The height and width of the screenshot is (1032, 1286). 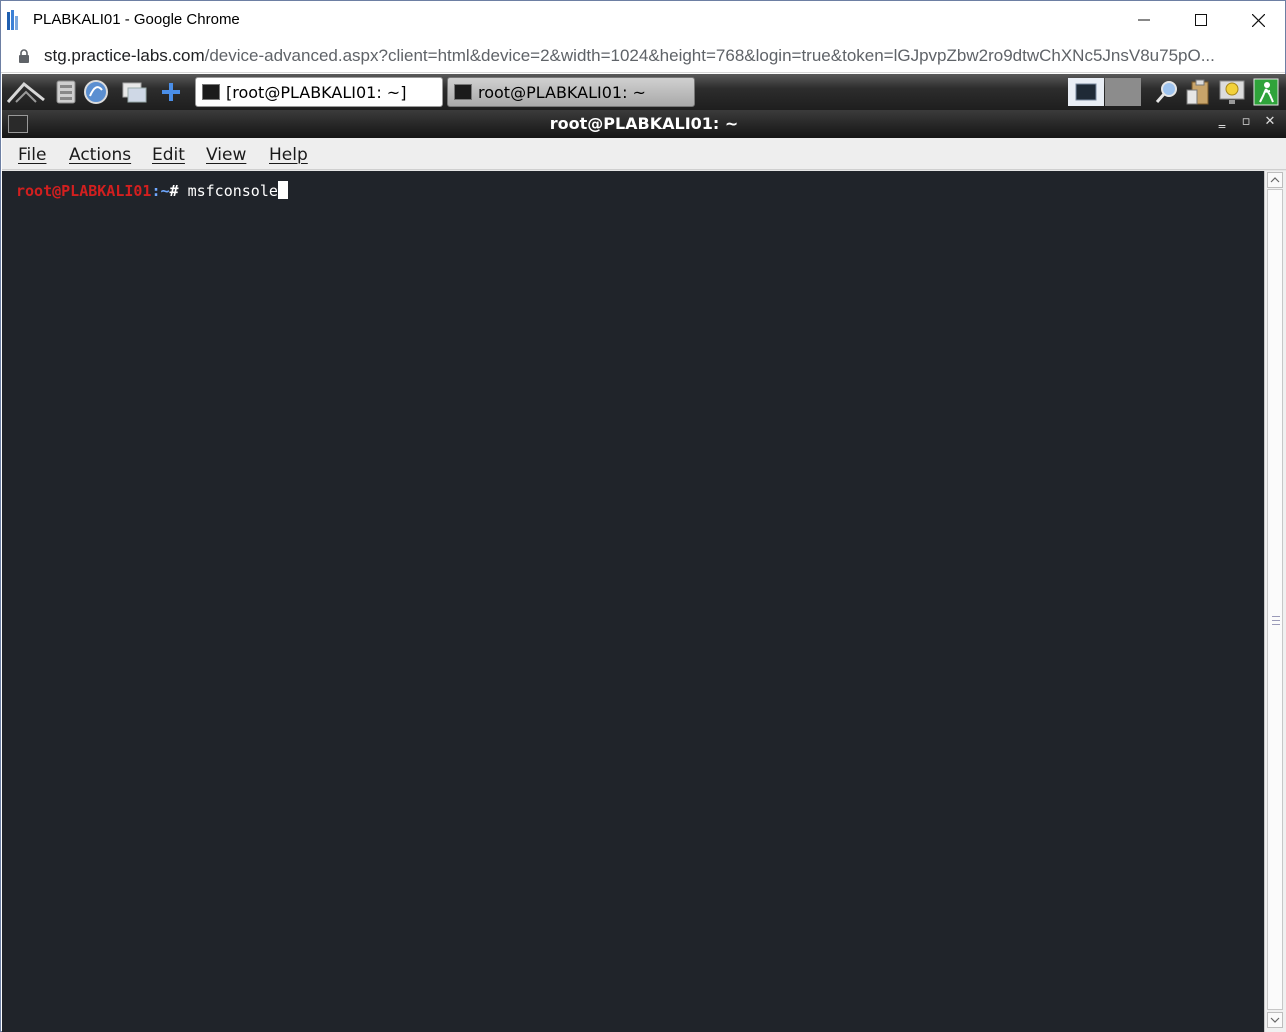 I want to click on scrollbar-grip-icon, so click(x=1276, y=620).